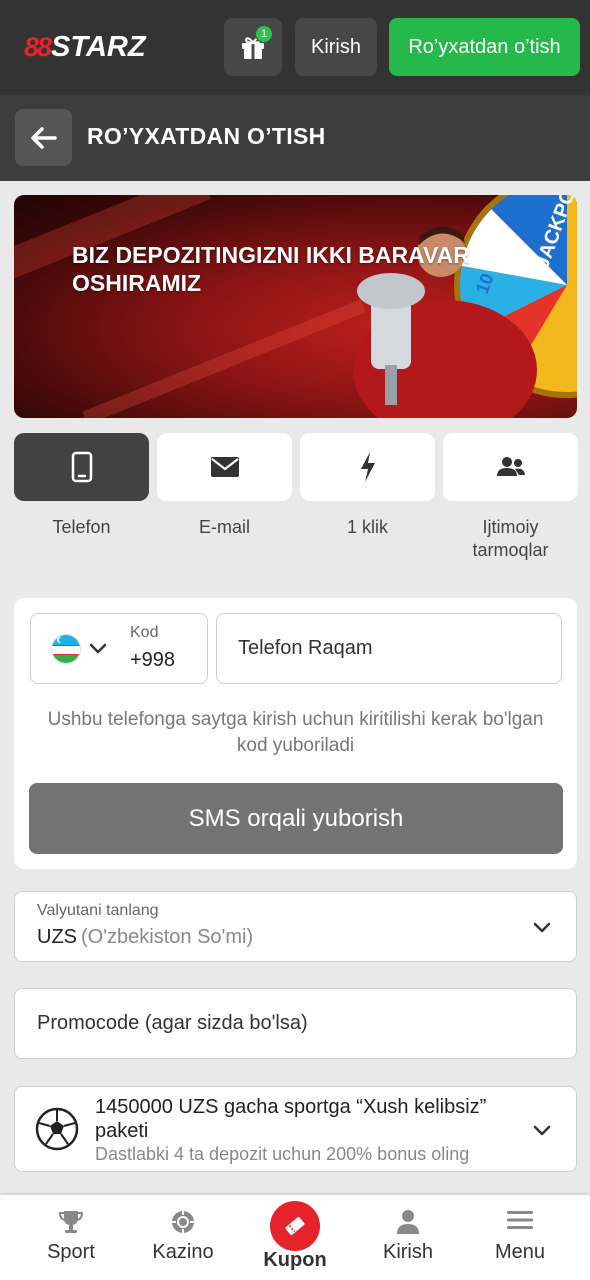  Describe the element at coordinates (295, 1023) in the screenshot. I see `promocode-input: Promocode (agar sizda bo'lsa)` at that location.